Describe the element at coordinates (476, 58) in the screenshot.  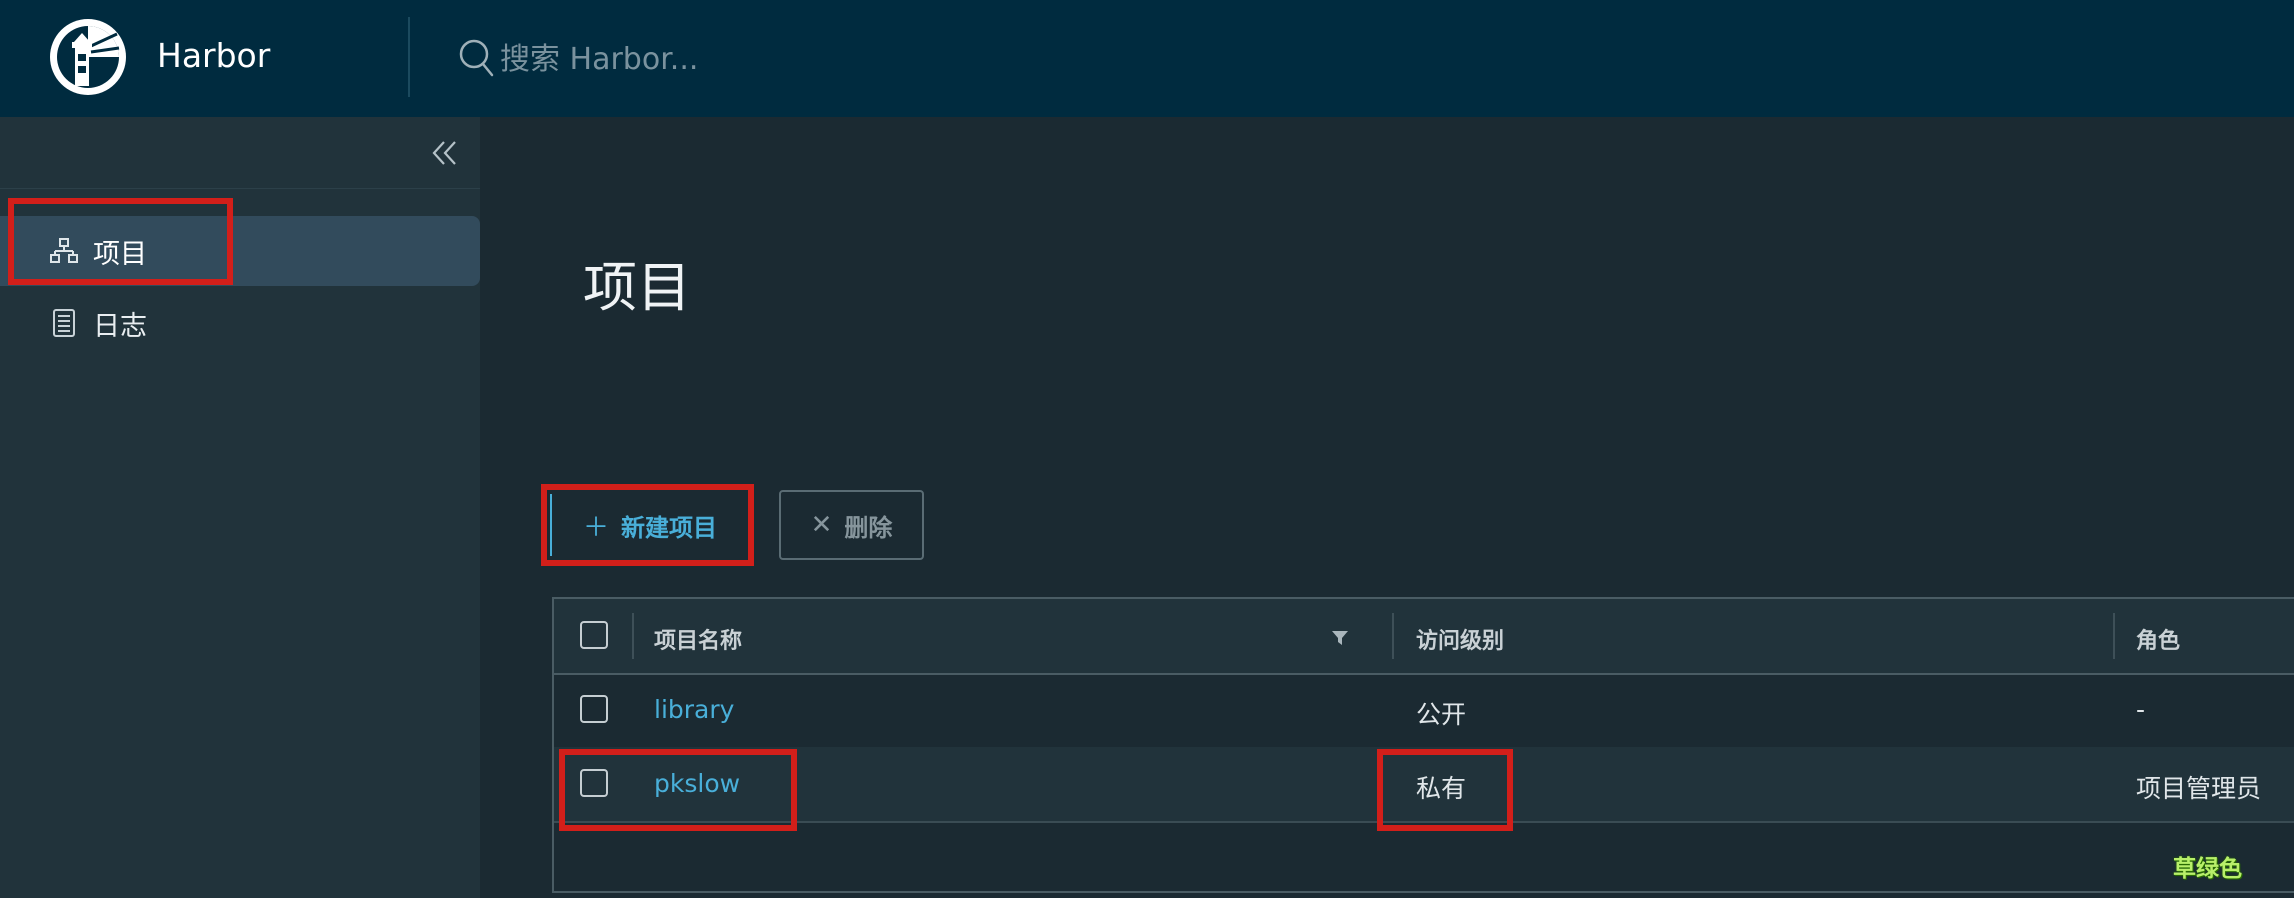
I see `search-icon` at that location.